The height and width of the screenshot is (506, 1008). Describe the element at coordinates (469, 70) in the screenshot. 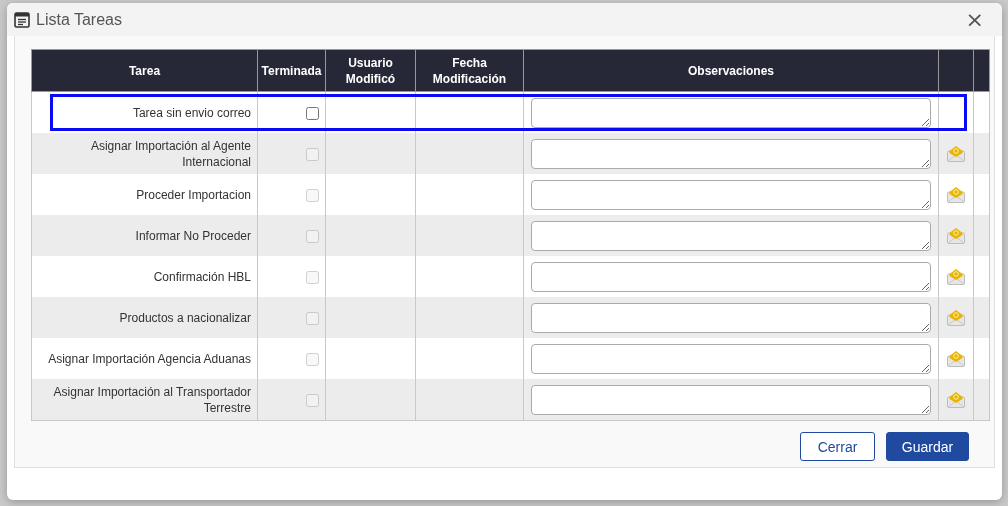

I see `column-header: Fecha Modificación` at that location.